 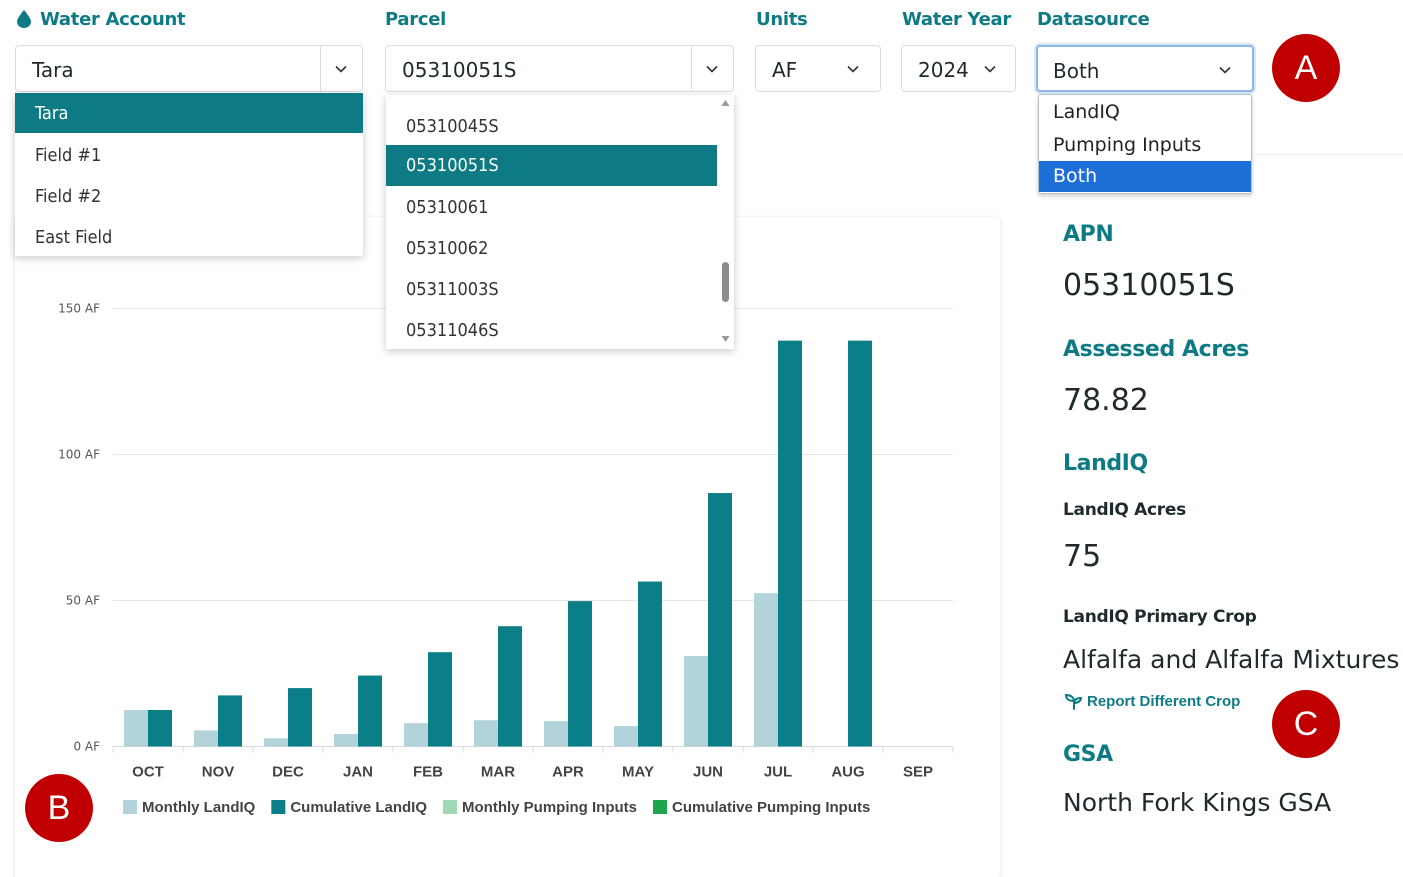 I want to click on datasource-option: LandIQ, so click(x=1145, y=112).